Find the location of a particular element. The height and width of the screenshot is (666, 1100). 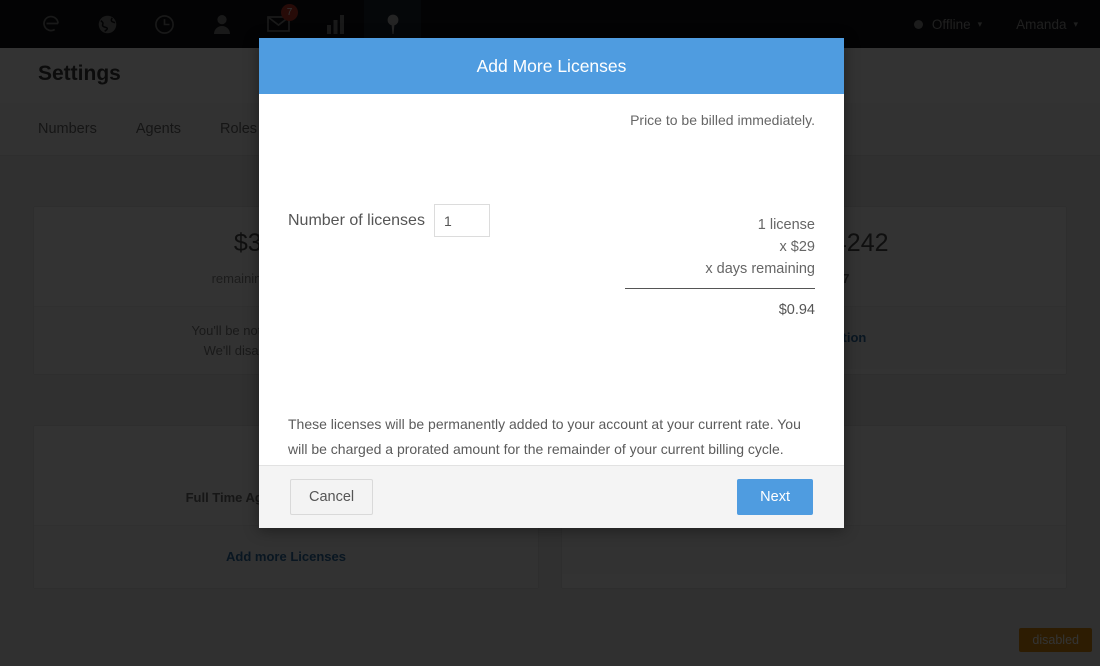

next-button: Next is located at coordinates (775, 497).